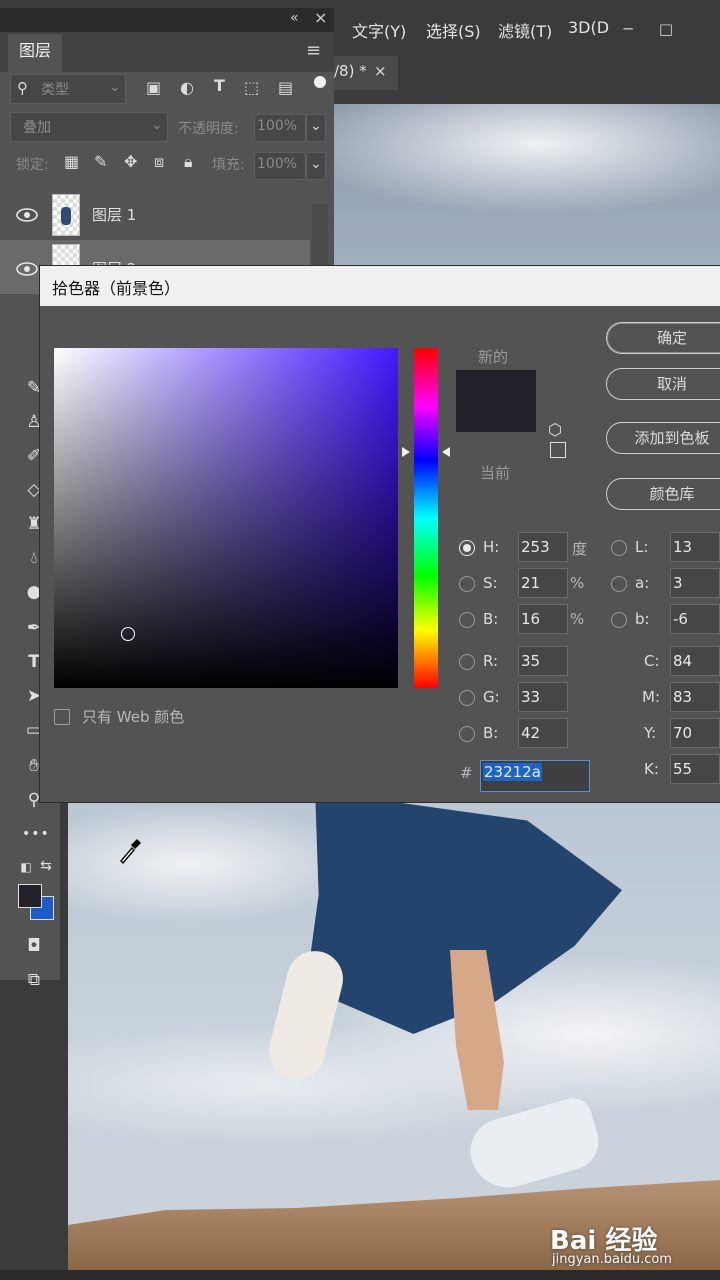 The width and height of the screenshot is (720, 1280). Describe the element at coordinates (360, 1275) in the screenshot. I see `bottom-bar` at that location.